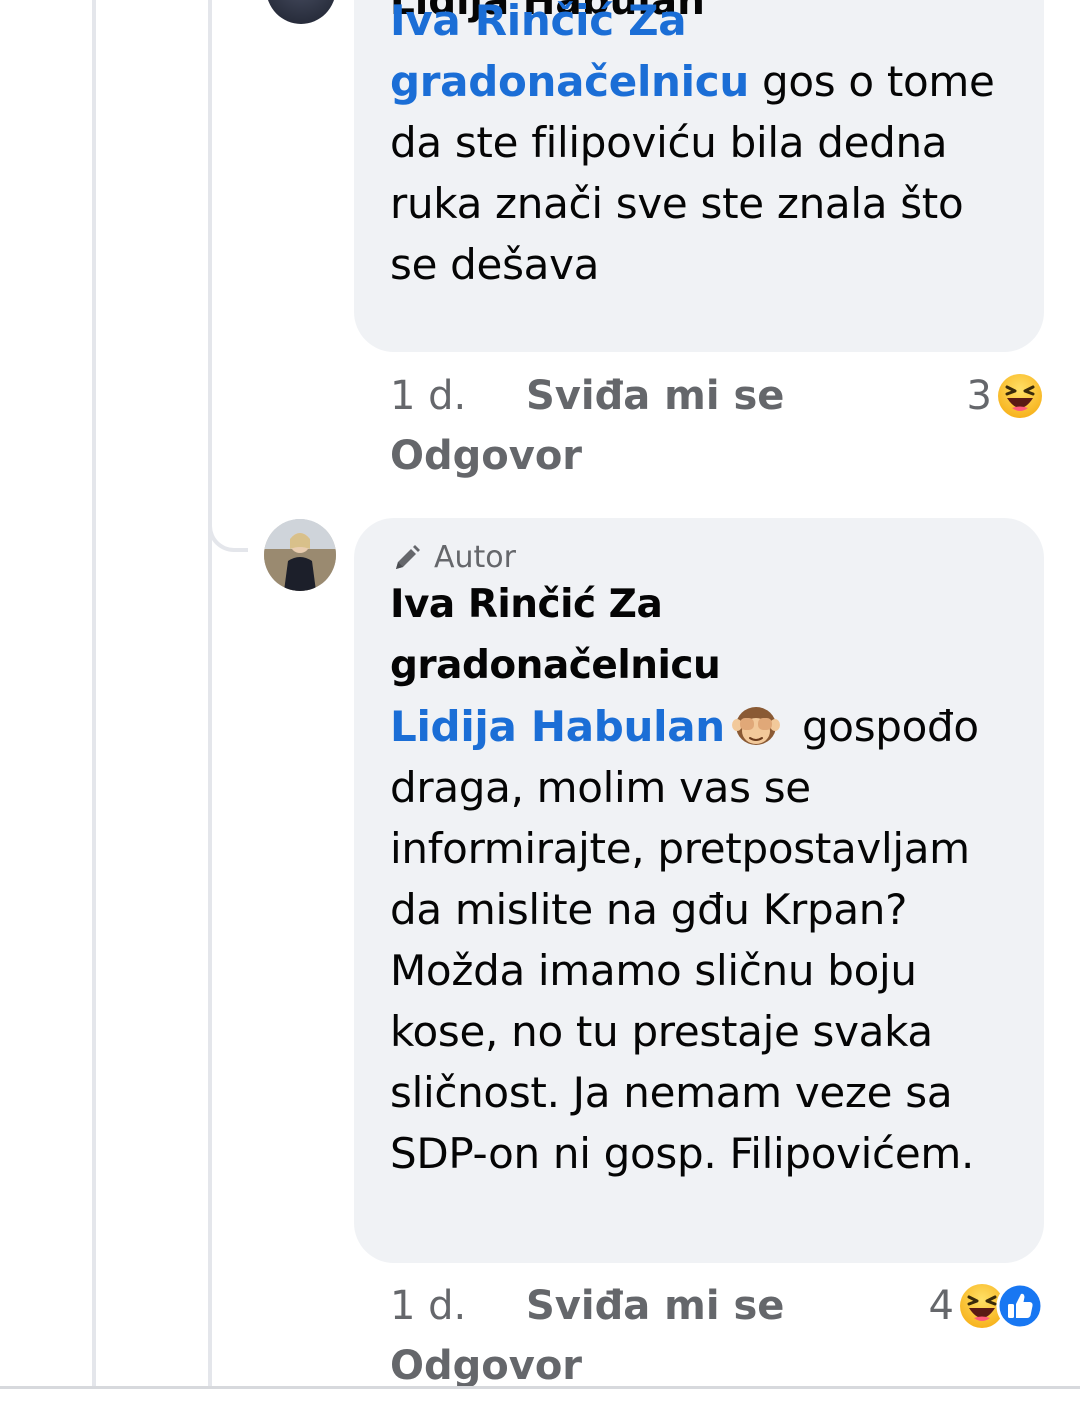 This screenshot has height=1403, width=1080. What do you see at coordinates (1020, 396) in the screenshot?
I see `haha-reaction-icon` at bounding box center [1020, 396].